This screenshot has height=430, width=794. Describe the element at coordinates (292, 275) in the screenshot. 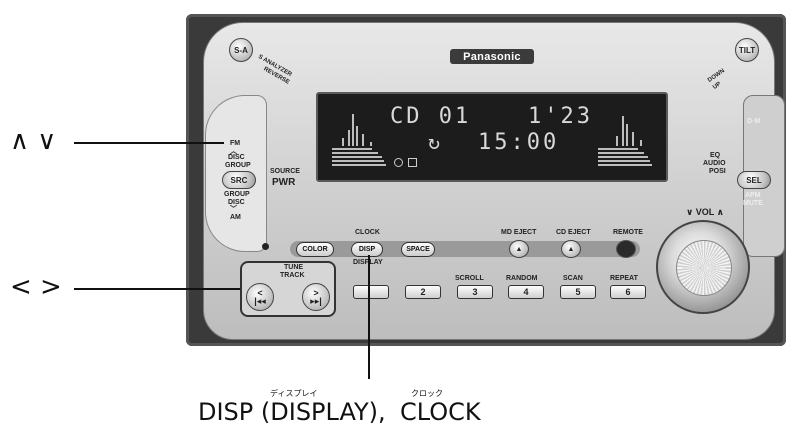

I see `track-label: TRACK` at that location.